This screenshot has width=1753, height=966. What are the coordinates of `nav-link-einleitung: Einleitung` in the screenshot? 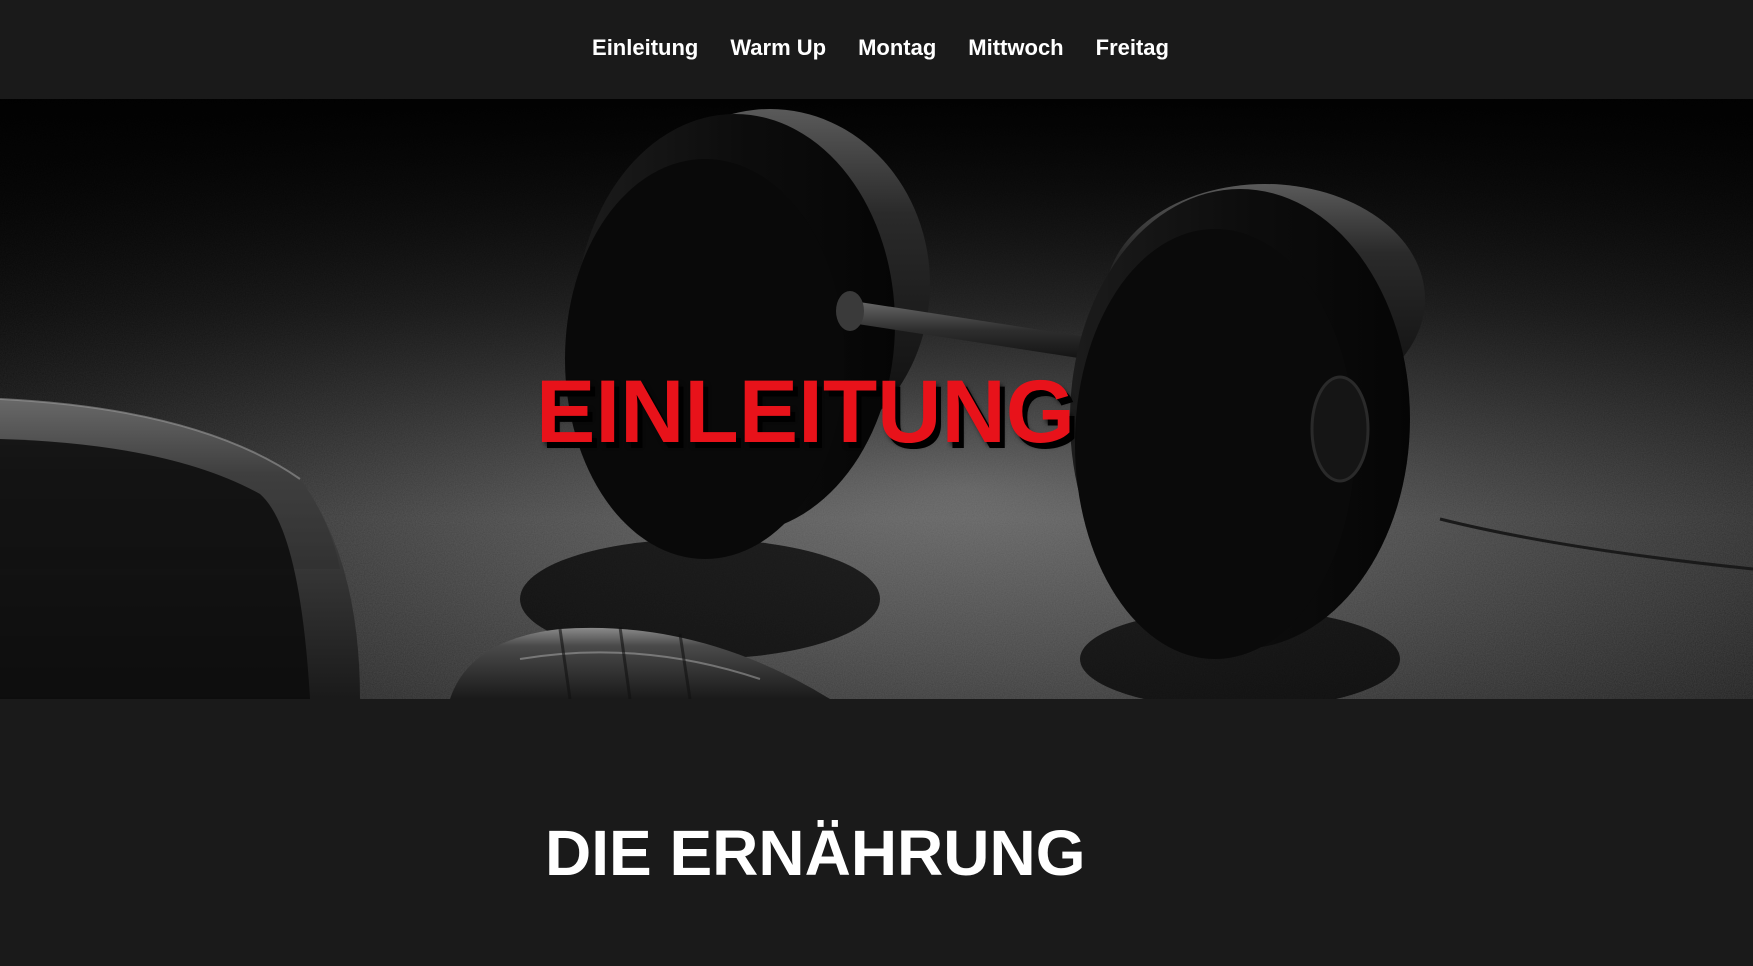 It's located at (645, 50).